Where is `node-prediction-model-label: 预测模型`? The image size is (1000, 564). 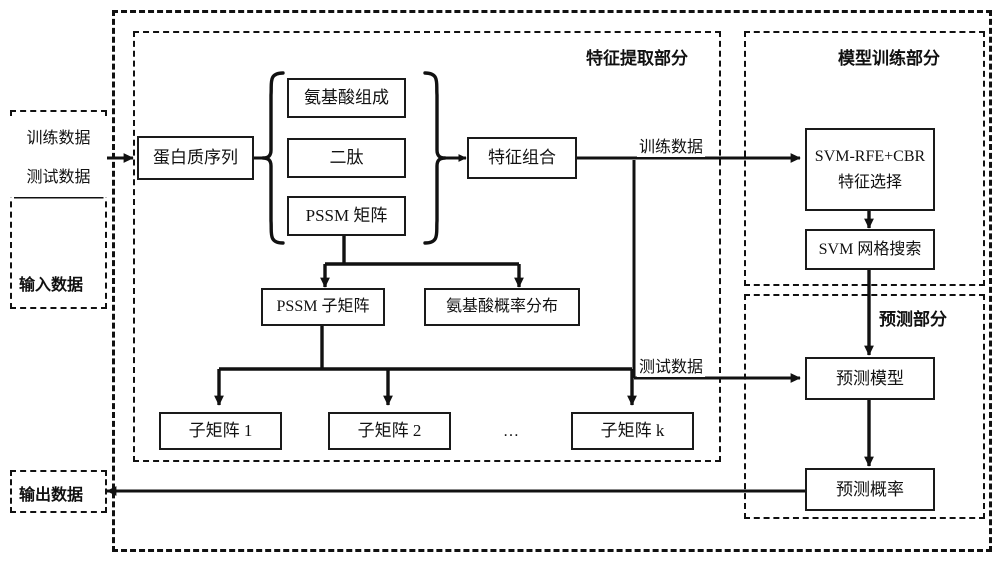
node-prediction-model-label: 预测模型 is located at coordinates (870, 378).